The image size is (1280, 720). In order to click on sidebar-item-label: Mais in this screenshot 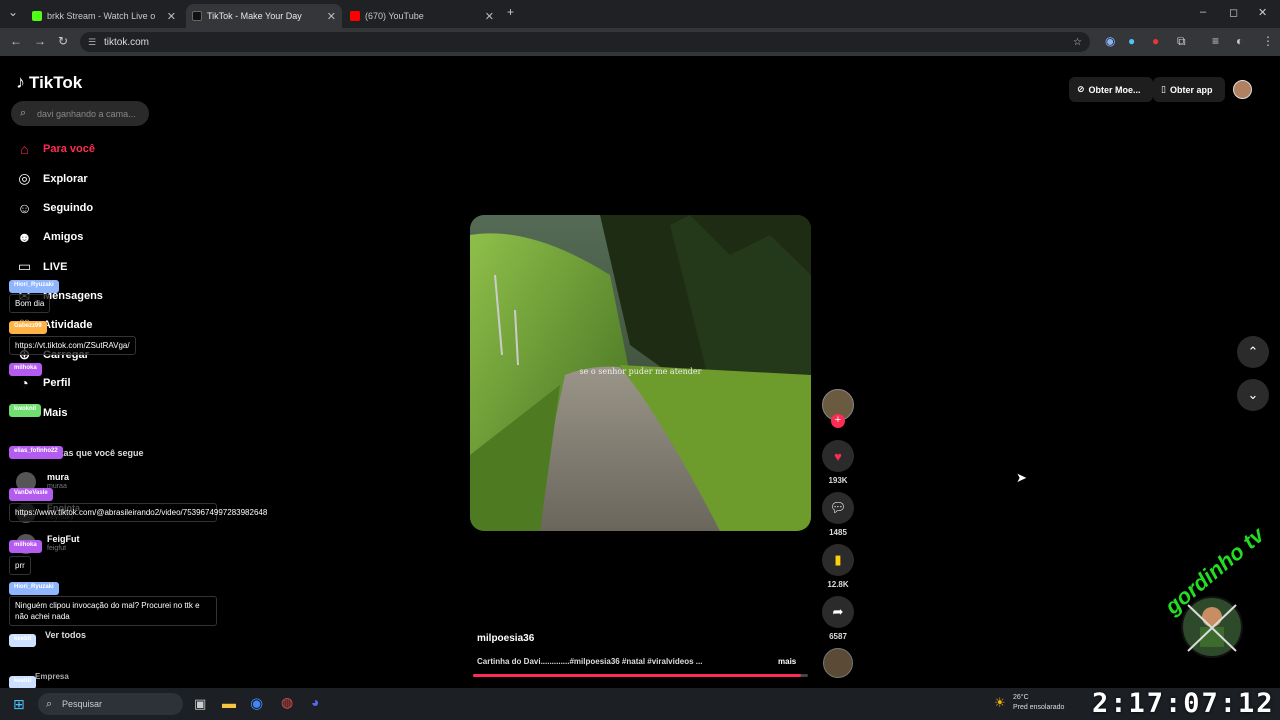, I will do `click(55, 413)`.